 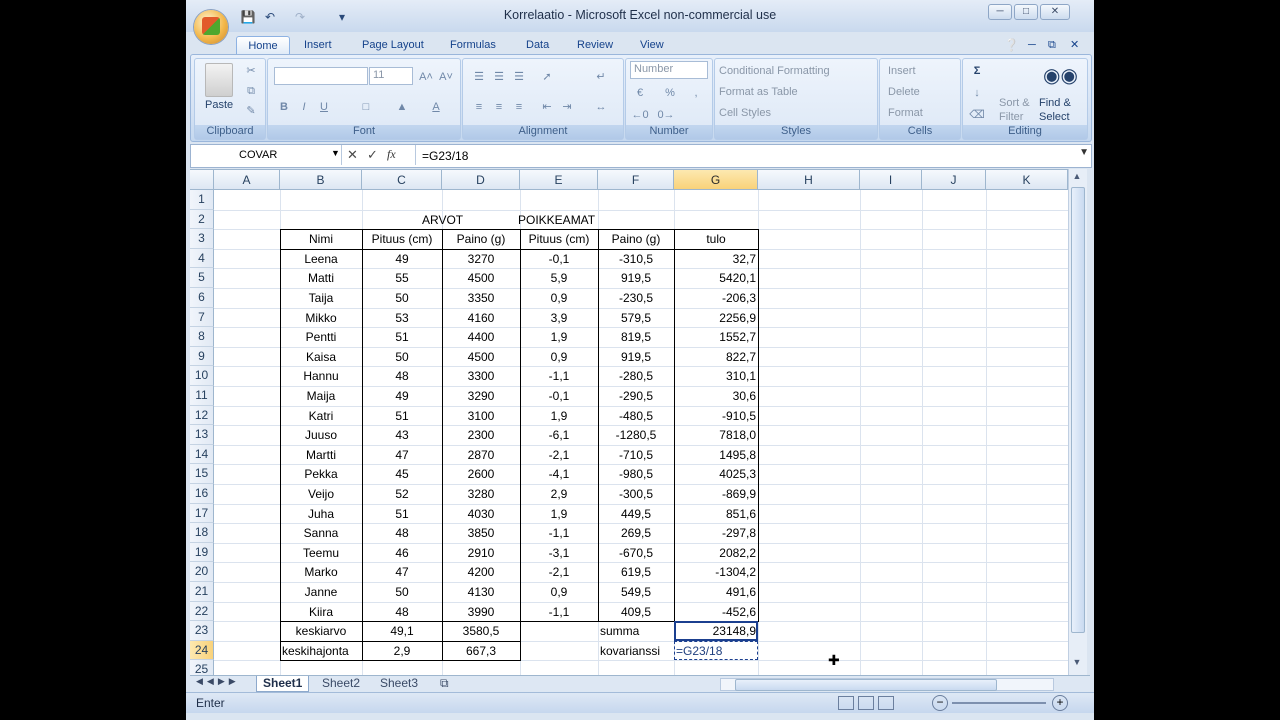 What do you see at coordinates (636, 631) in the screenshot?
I see `summa-label: summa` at bounding box center [636, 631].